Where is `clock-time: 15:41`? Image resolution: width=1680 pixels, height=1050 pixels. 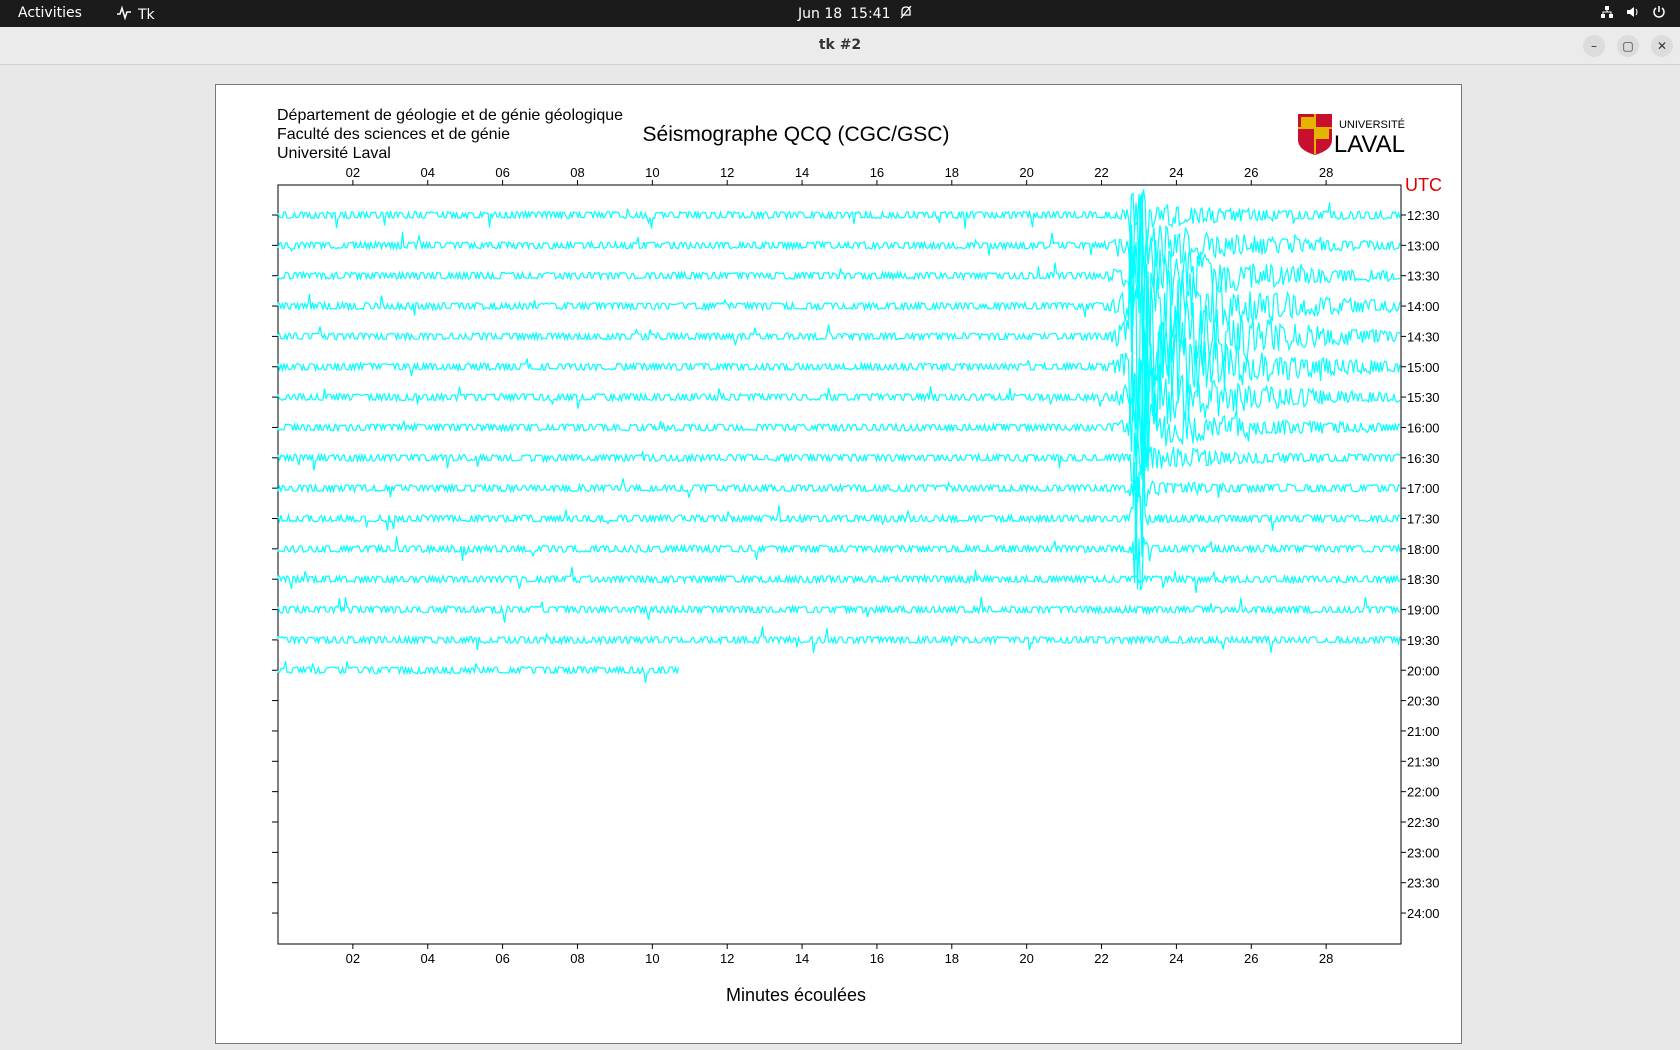
clock-time: 15:41 is located at coordinates (870, 14).